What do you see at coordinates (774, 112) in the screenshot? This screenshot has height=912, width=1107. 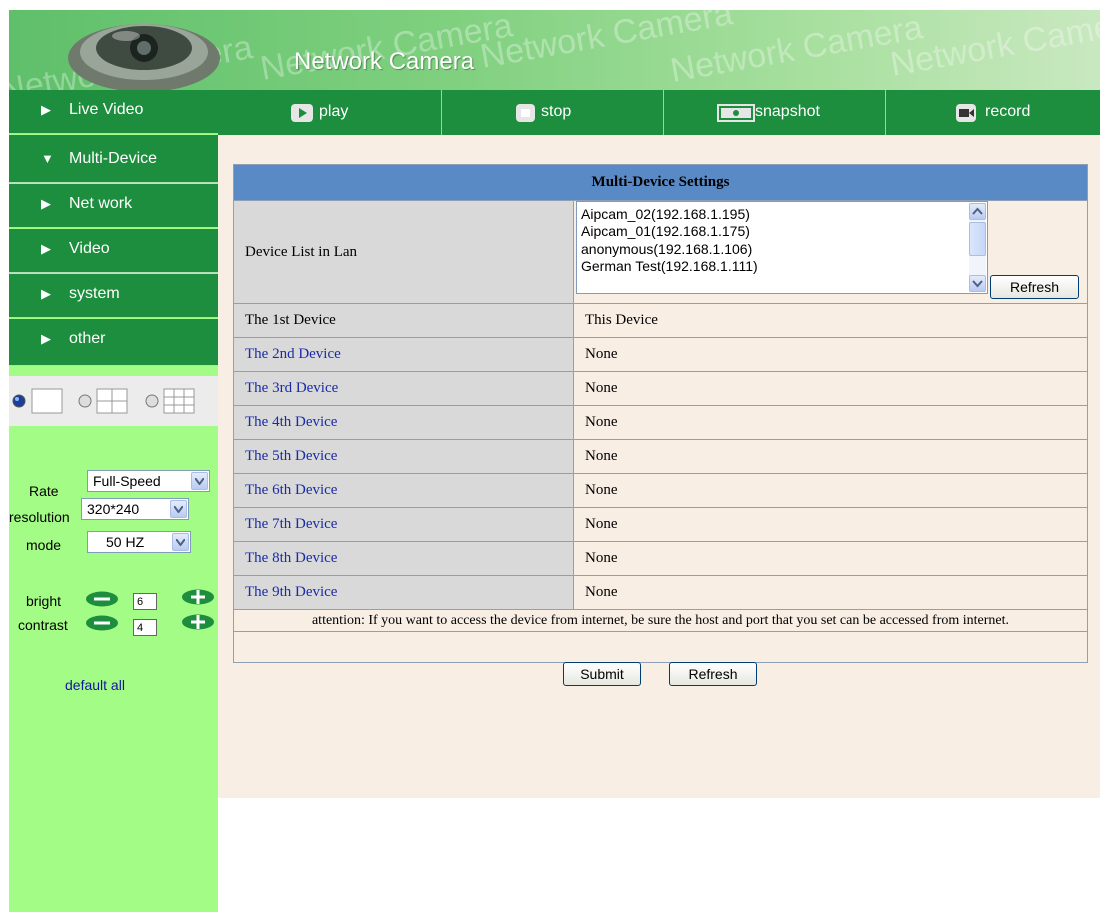 I see `snapshot-button: snapshot` at bounding box center [774, 112].